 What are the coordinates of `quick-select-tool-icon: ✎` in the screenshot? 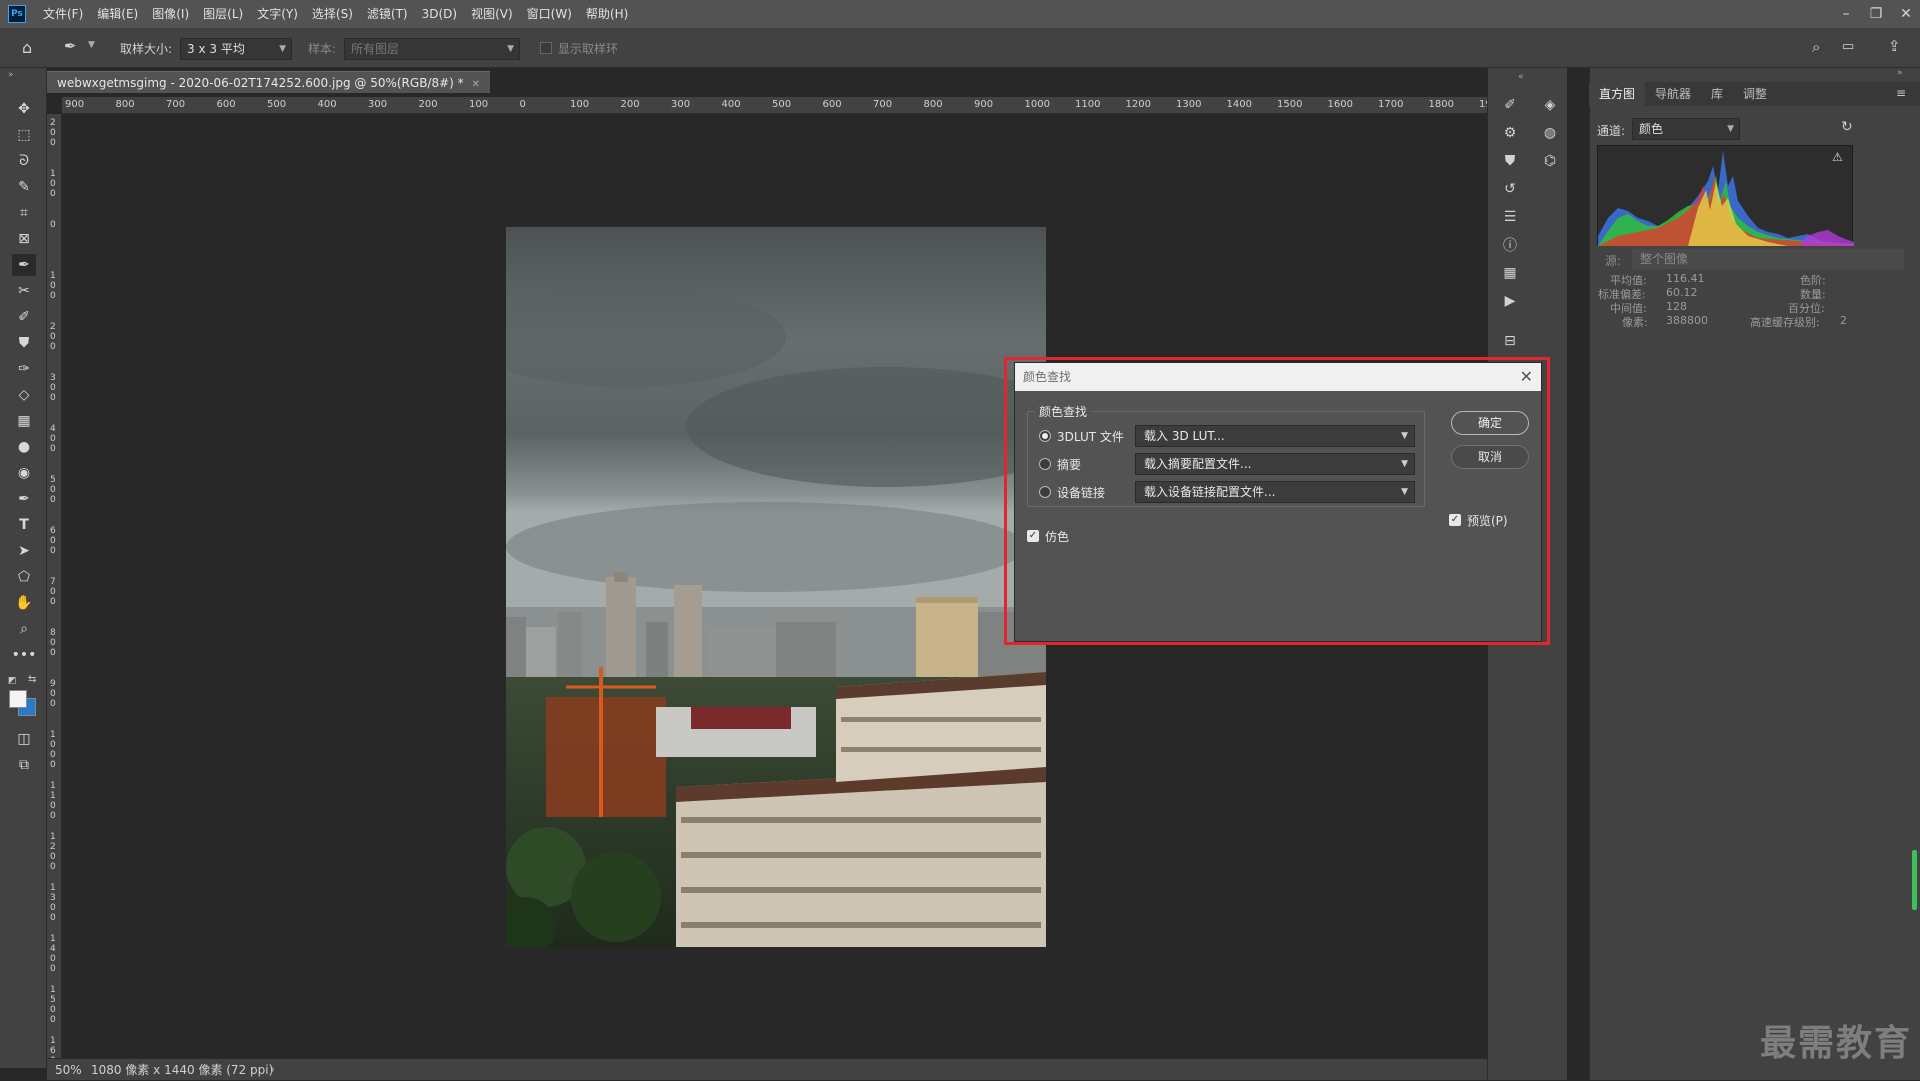 It's located at (24, 187).